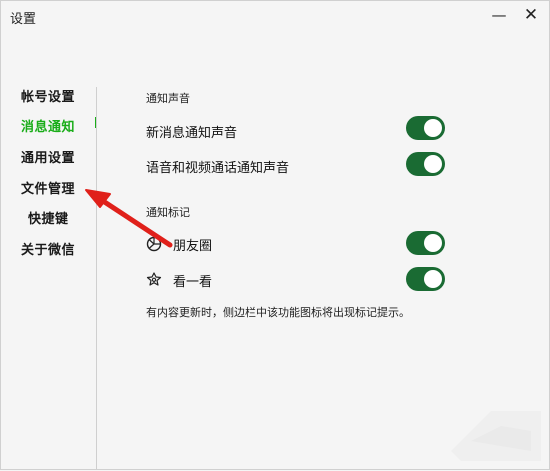 The height and width of the screenshot is (471, 550). What do you see at coordinates (531, 15) in the screenshot?
I see `close-button: ✕` at bounding box center [531, 15].